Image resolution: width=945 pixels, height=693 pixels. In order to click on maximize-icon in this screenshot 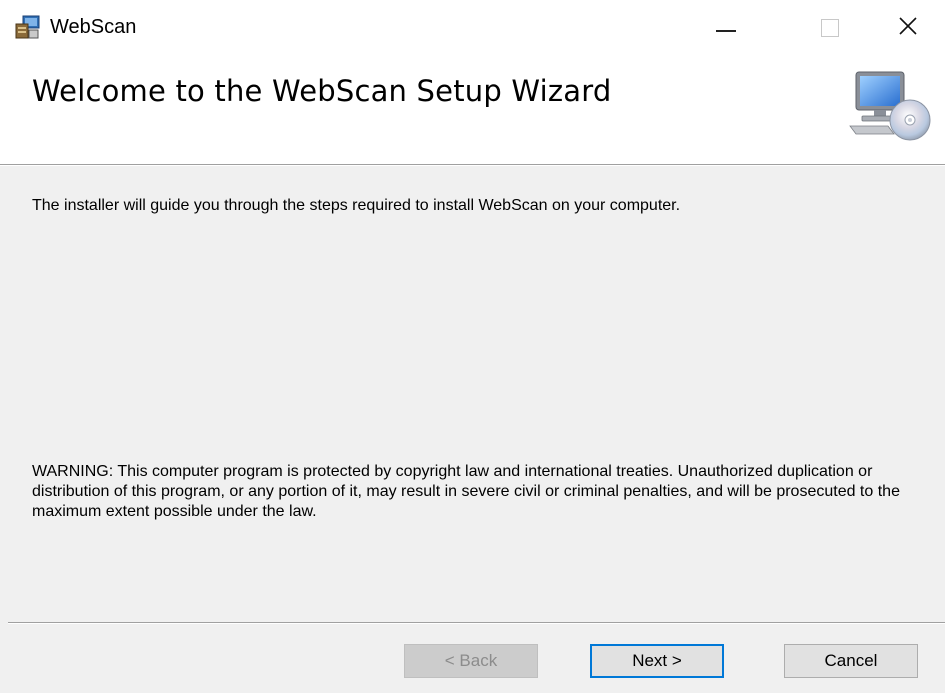, I will do `click(830, 28)`.